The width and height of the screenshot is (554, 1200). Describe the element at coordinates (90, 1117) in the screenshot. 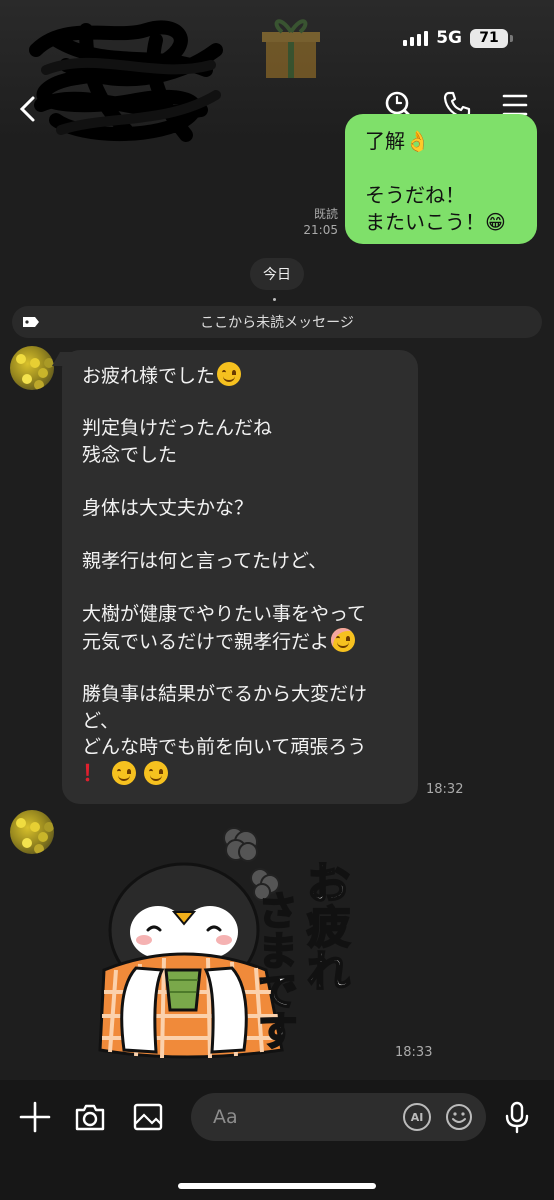

I see `camera-icon` at that location.